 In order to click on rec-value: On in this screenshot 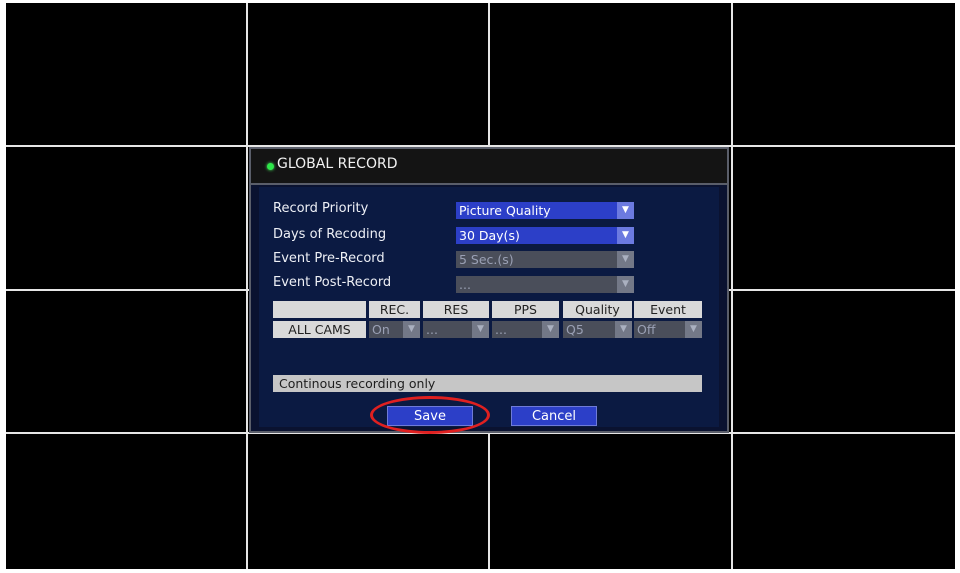, I will do `click(381, 329)`.